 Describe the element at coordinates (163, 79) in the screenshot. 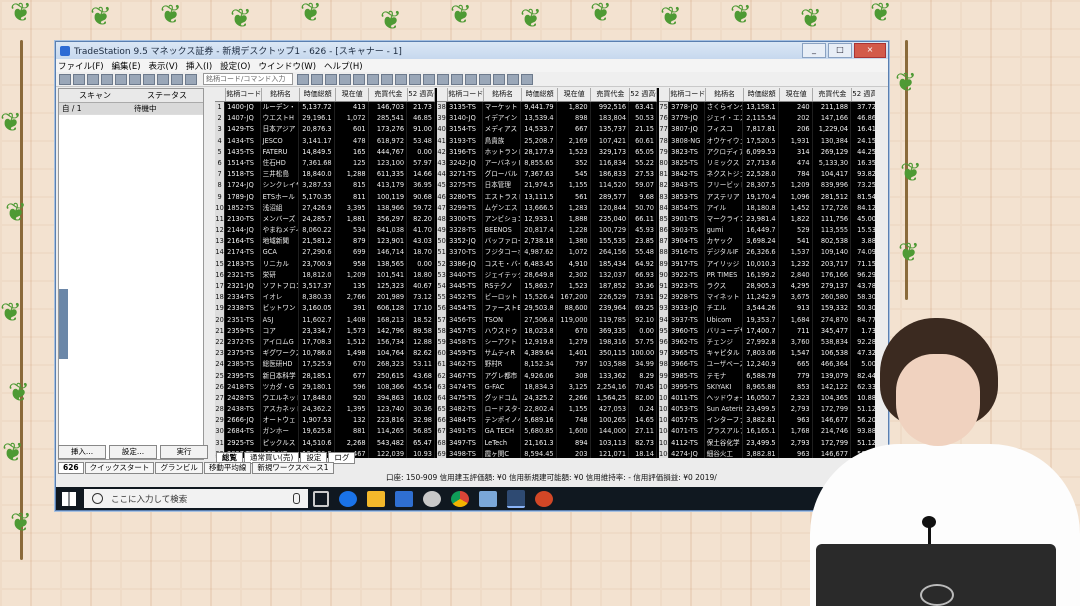

I see `undo-icon` at that location.